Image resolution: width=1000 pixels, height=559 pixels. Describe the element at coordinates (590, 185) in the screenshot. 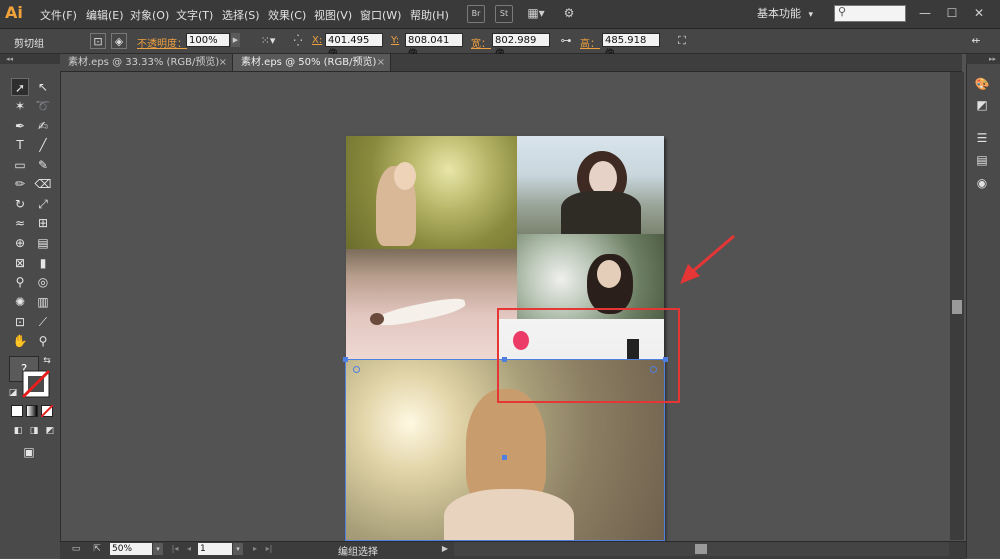

I see `photo-girl-scarf` at that location.